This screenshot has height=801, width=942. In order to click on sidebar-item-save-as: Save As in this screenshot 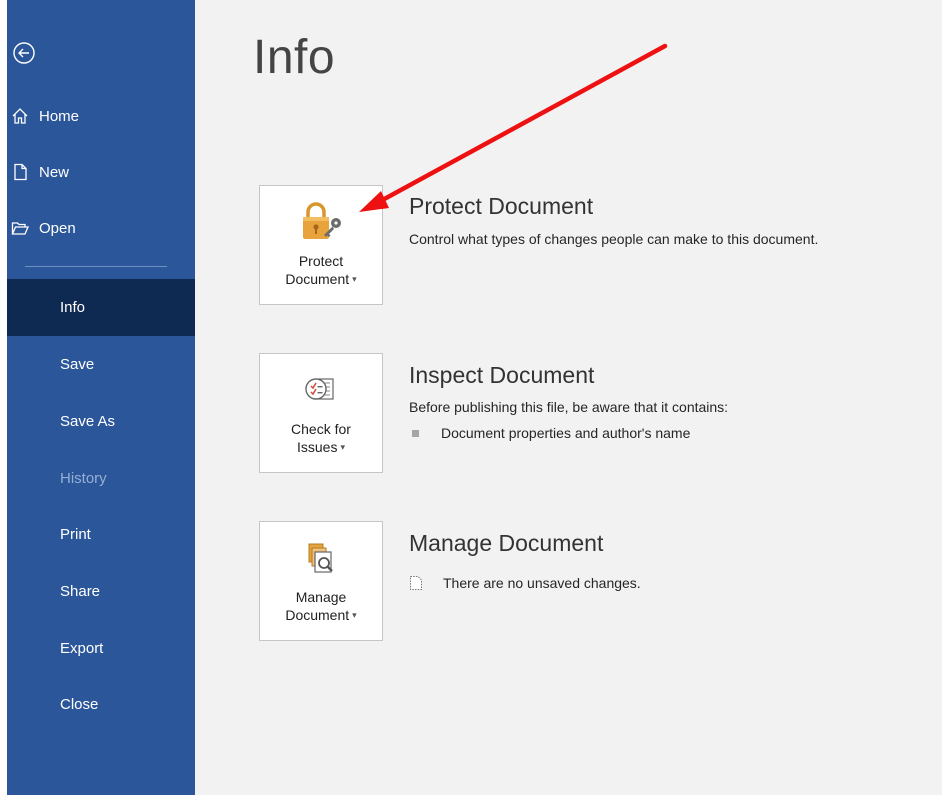, I will do `click(101, 421)`.